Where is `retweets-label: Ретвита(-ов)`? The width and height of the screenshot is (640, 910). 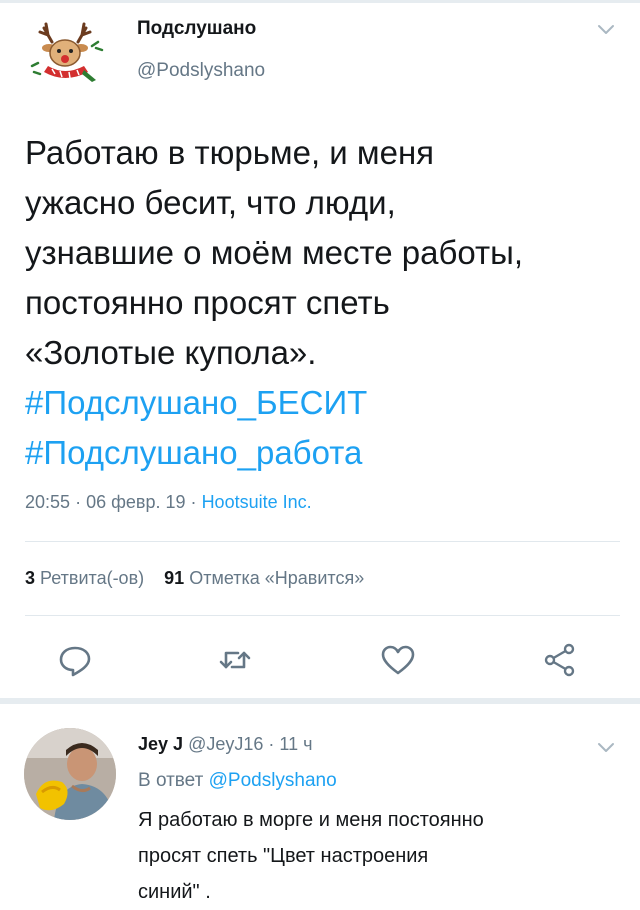 retweets-label: Ретвита(-ов) is located at coordinates (92, 578).